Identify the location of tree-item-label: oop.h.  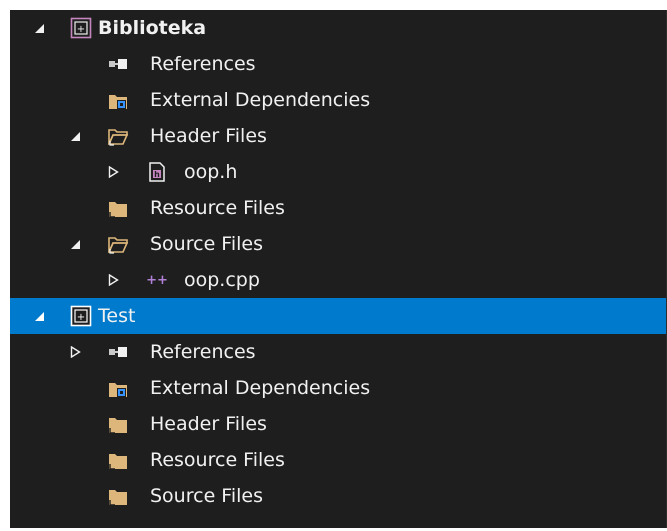
(211, 172).